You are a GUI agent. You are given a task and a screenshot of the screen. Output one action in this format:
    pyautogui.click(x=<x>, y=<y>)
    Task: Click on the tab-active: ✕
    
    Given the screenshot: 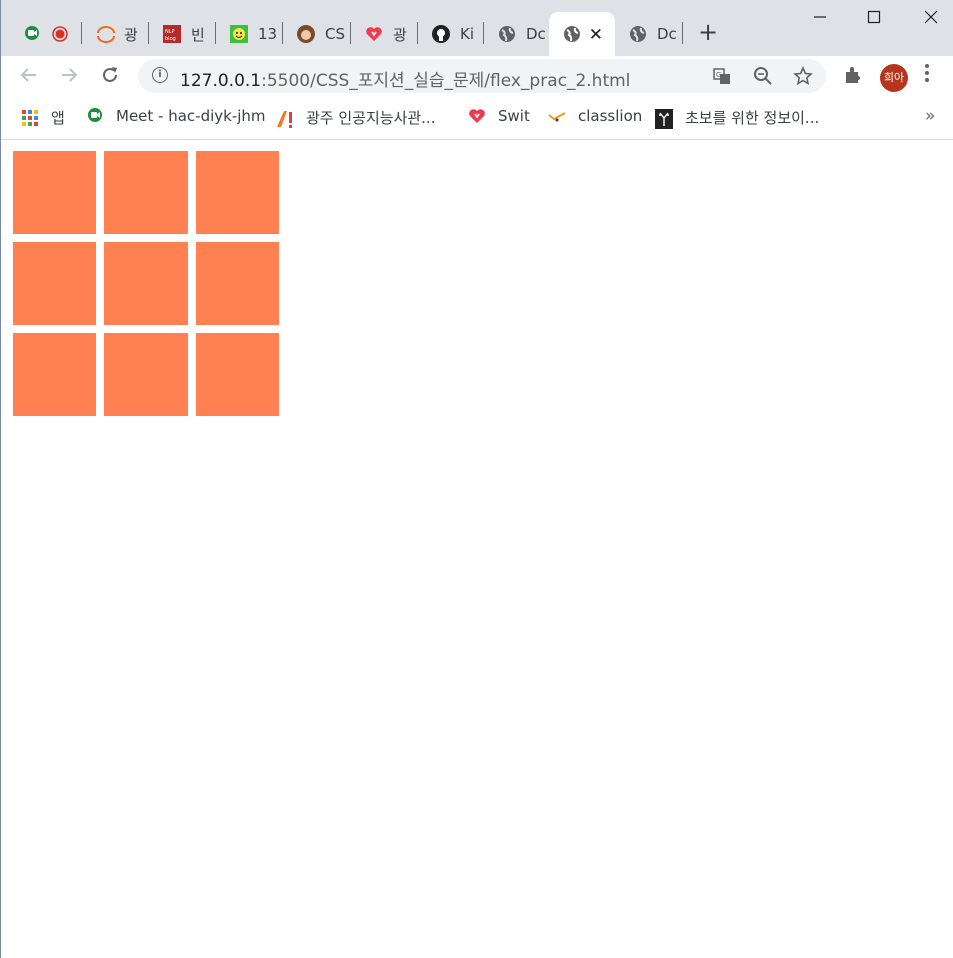 What is the action you would take?
    pyautogui.click(x=582, y=34)
    